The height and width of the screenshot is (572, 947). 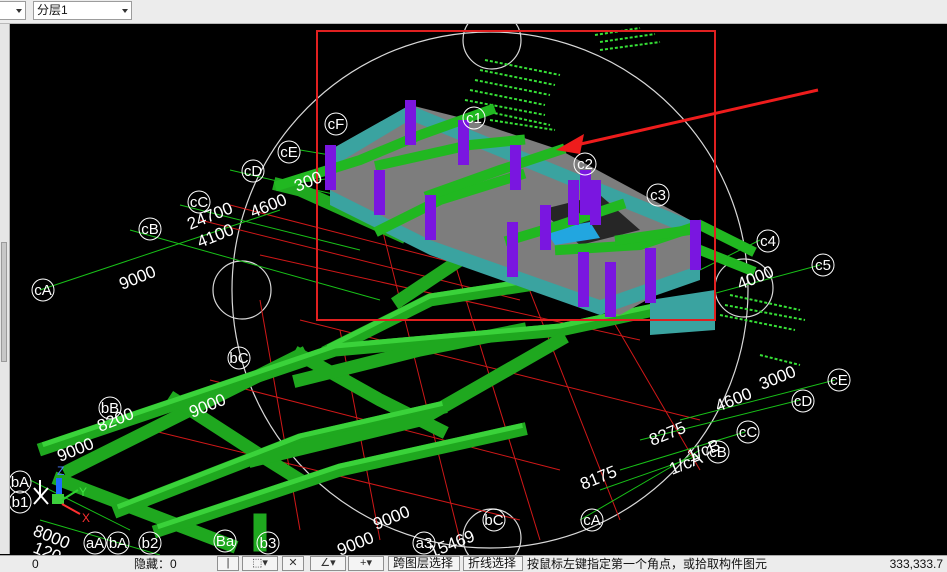 I want to click on orbit-handle-left, so click(x=242, y=290).